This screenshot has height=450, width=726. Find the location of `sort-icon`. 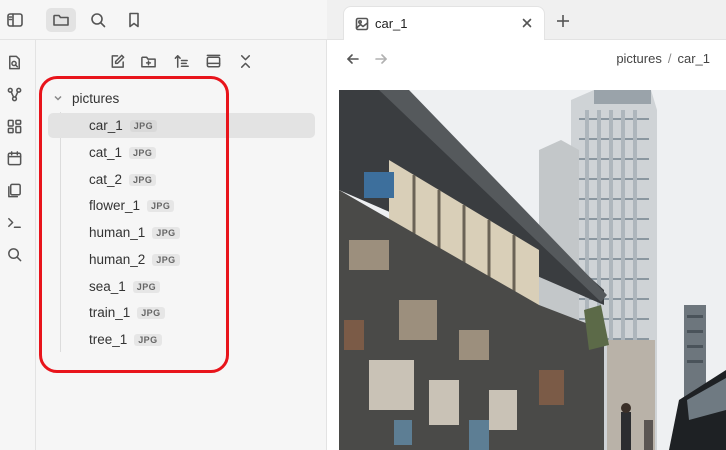

sort-icon is located at coordinates (181, 61).